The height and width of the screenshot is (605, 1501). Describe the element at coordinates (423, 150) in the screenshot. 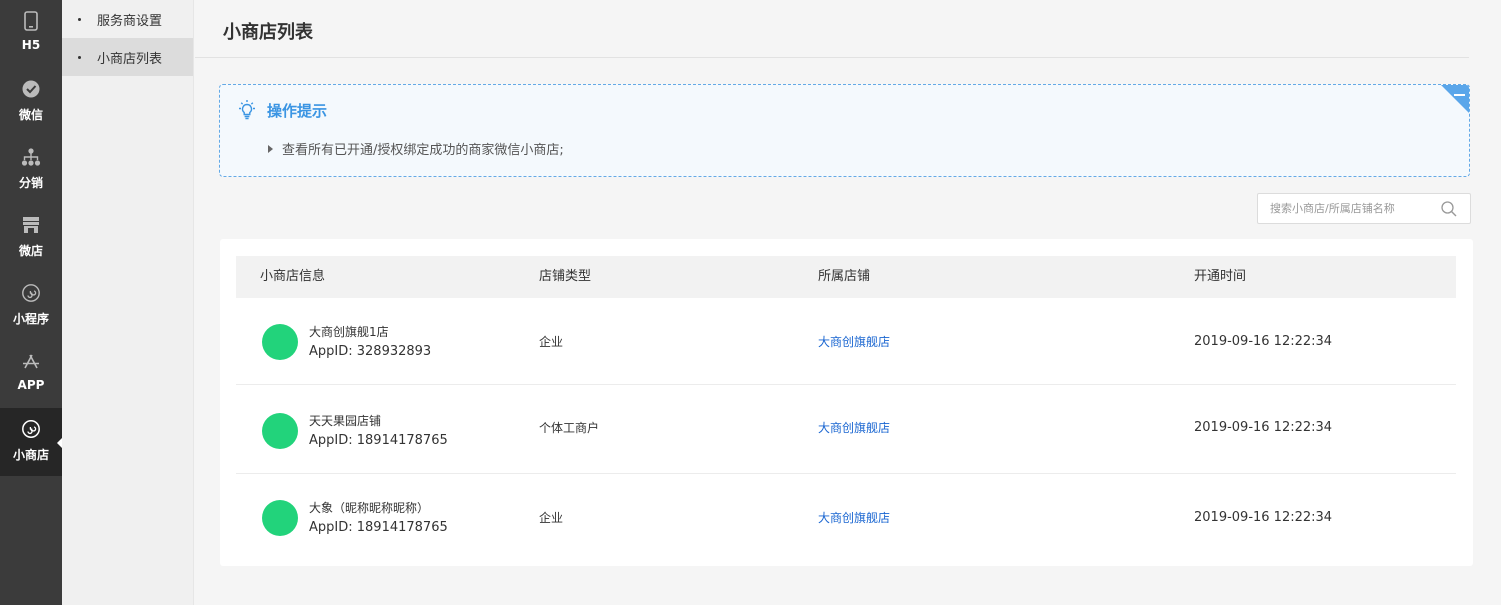

I see `tips-line-text: 查看所有已开通/授权绑定成功的商家微信小商店;` at that location.